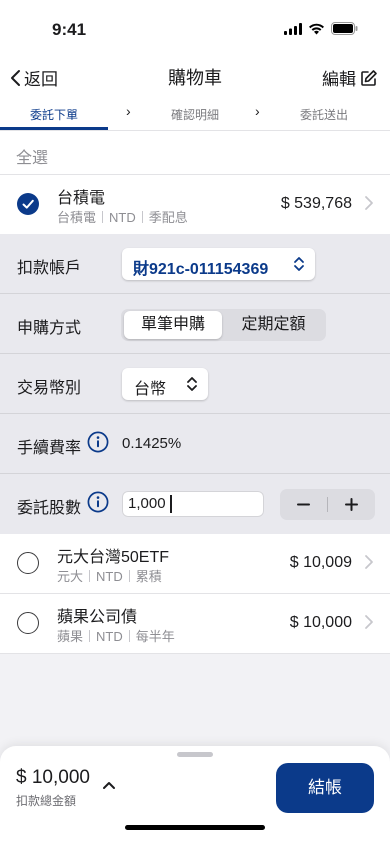 This screenshot has width=390, height=844. I want to click on step-confirm-details: 確認明細, so click(195, 115).